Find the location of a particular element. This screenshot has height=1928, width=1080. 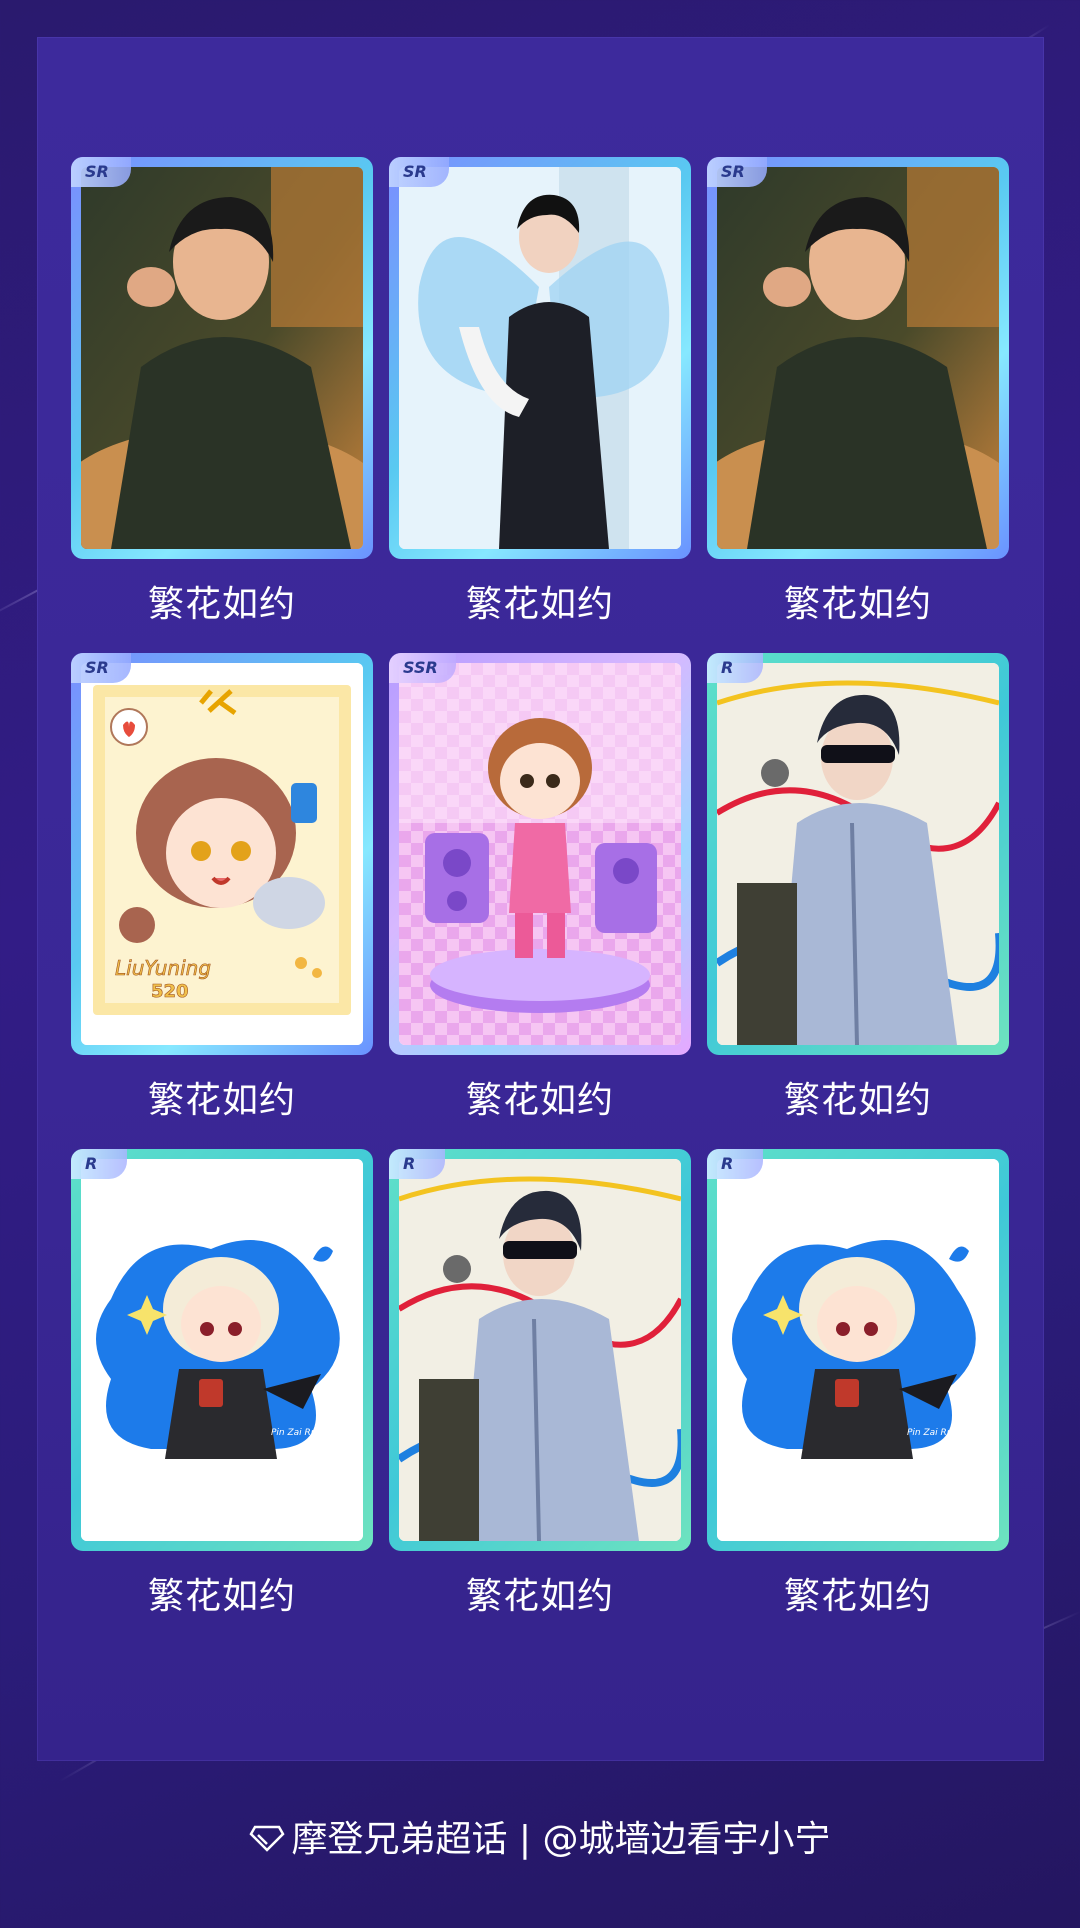

rarity-badge: SSR is located at coordinates (422, 668).